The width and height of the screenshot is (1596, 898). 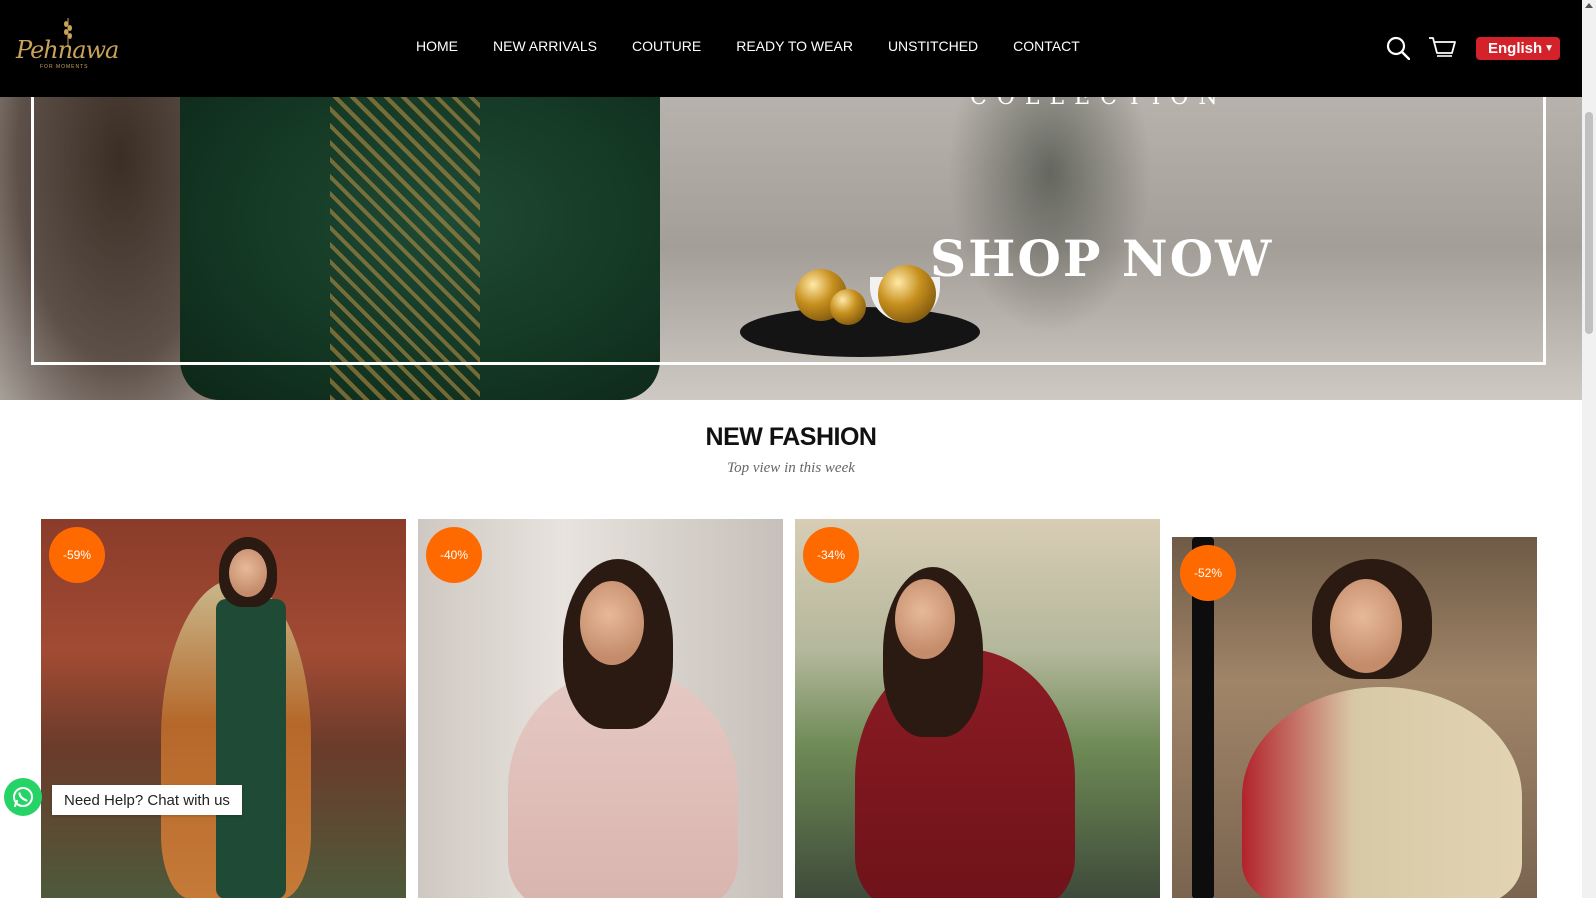 What do you see at coordinates (794, 46) in the screenshot?
I see `nav-ready-to-wear: READY TO WEAR` at bounding box center [794, 46].